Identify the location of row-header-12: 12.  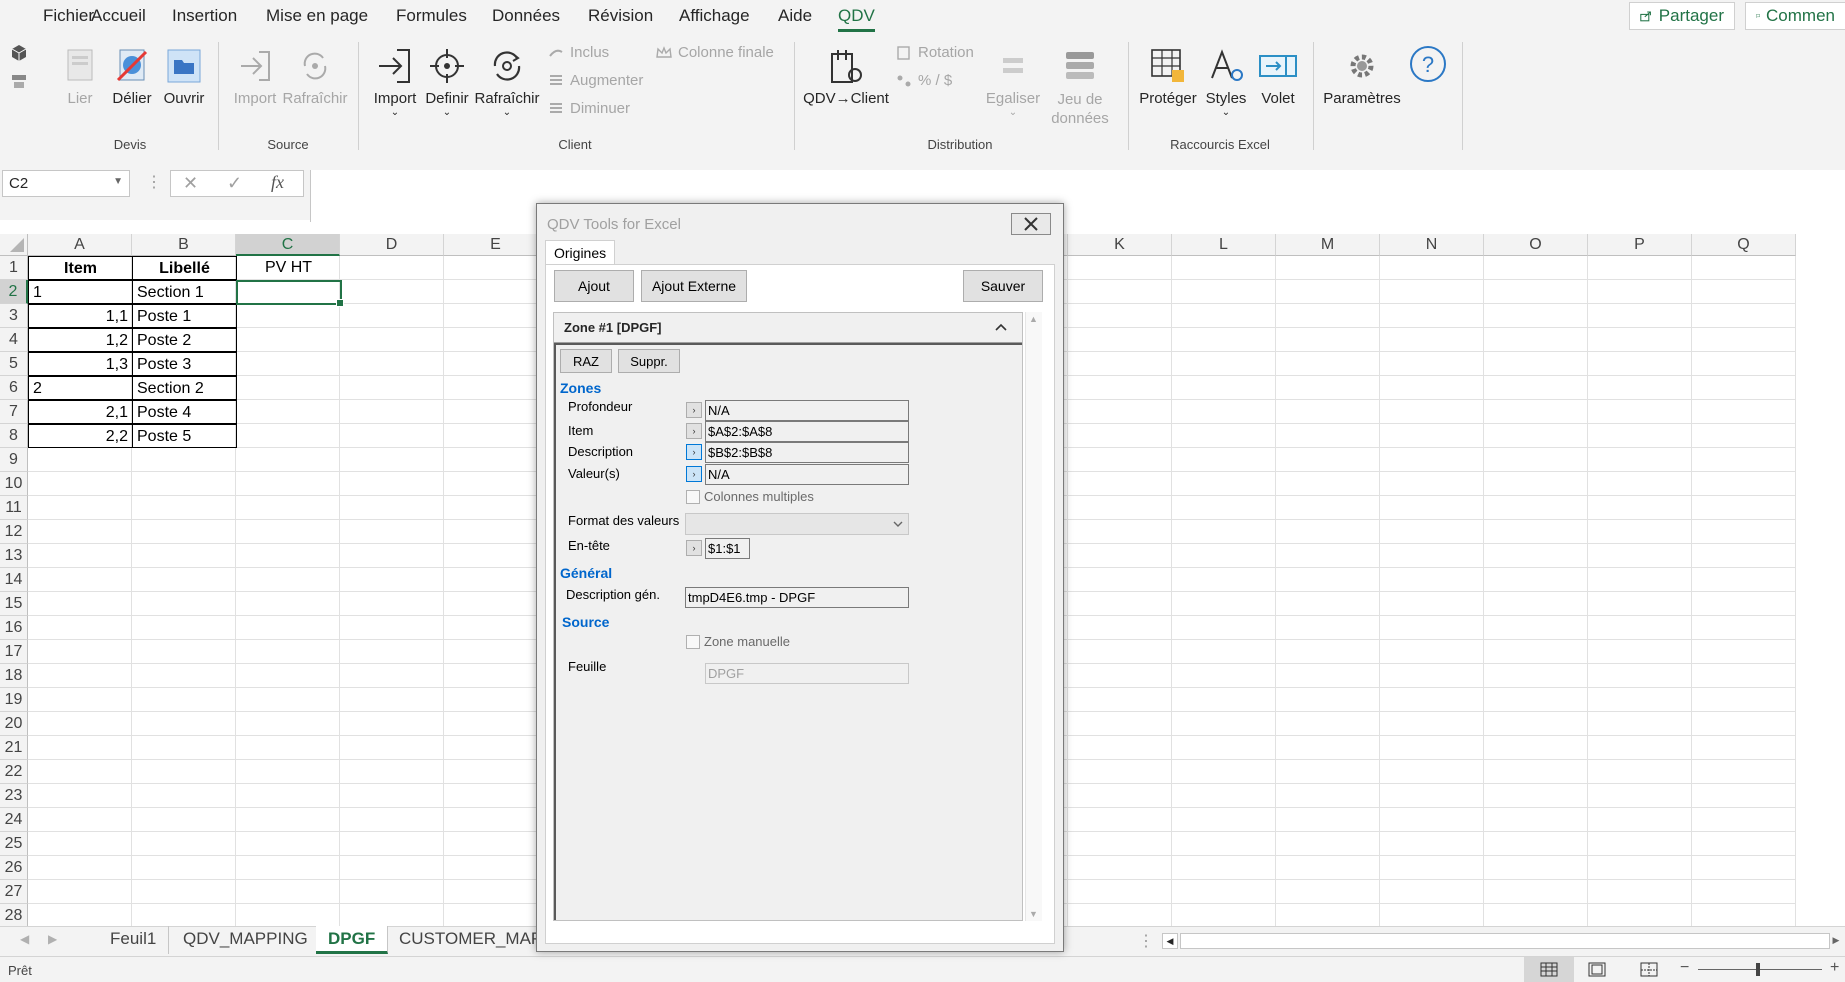
(14, 532).